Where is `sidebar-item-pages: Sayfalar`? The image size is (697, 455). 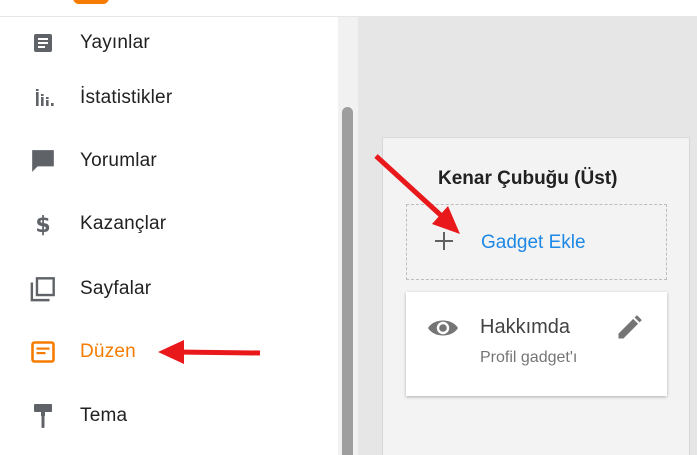 sidebar-item-pages: Sayfalar is located at coordinates (169, 289).